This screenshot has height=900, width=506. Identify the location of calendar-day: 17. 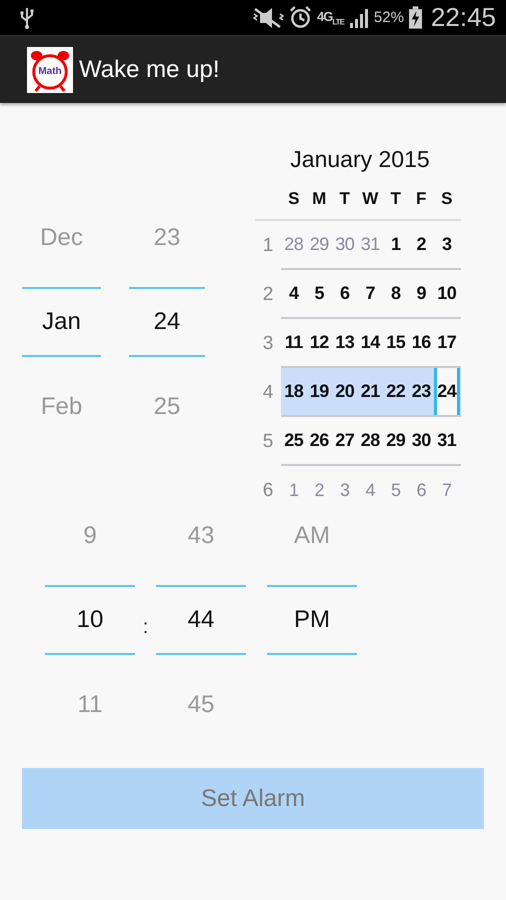
(447, 342).